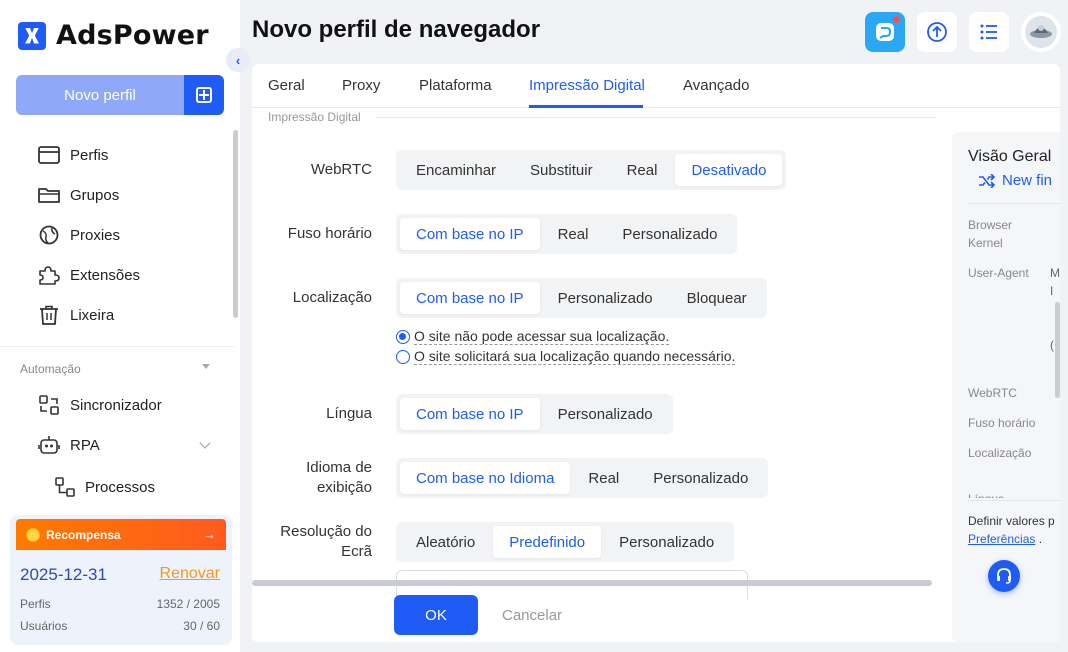  What do you see at coordinates (485, 478) in the screenshot?
I see `display-language-option-language: Com base no Idioma` at bounding box center [485, 478].